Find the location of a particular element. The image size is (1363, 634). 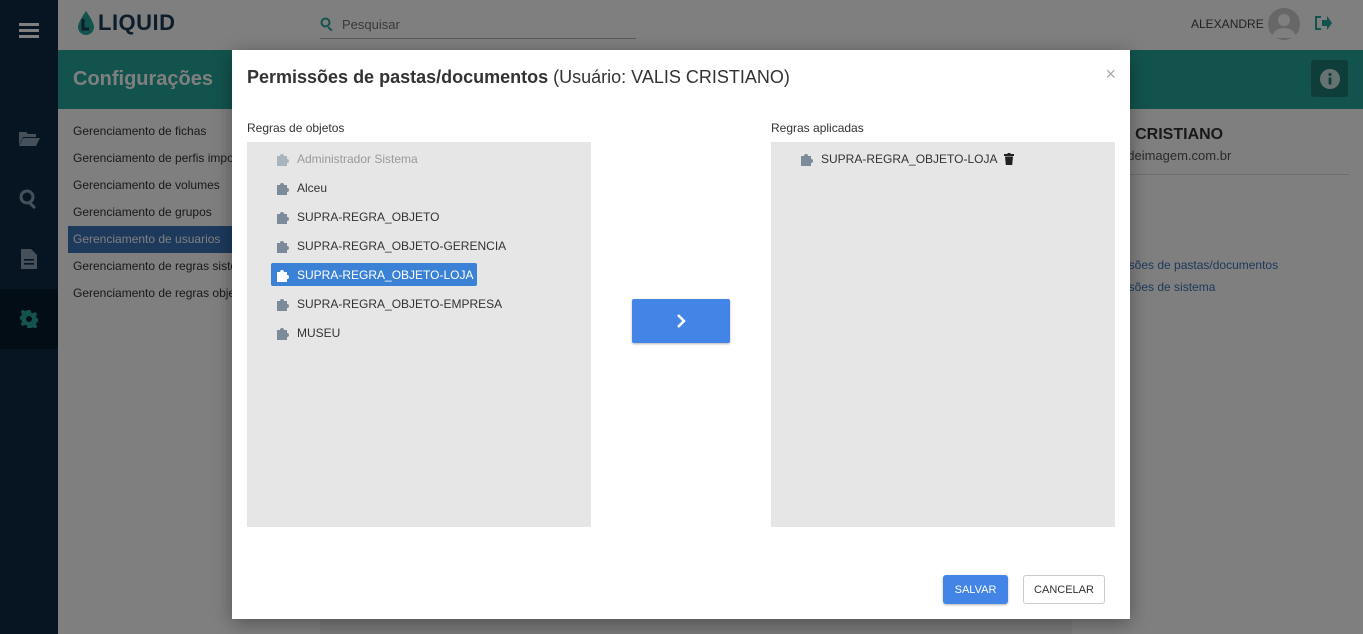

rule-item-selected: SUPRA-REGRA_OBJETO-LOJA is located at coordinates (374, 274).